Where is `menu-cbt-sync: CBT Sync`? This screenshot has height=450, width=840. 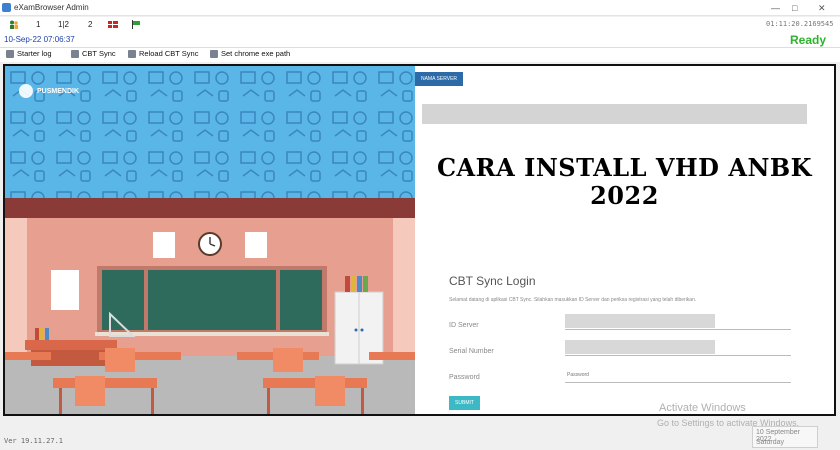
menu-cbt-sync: CBT Sync is located at coordinates (93, 53).